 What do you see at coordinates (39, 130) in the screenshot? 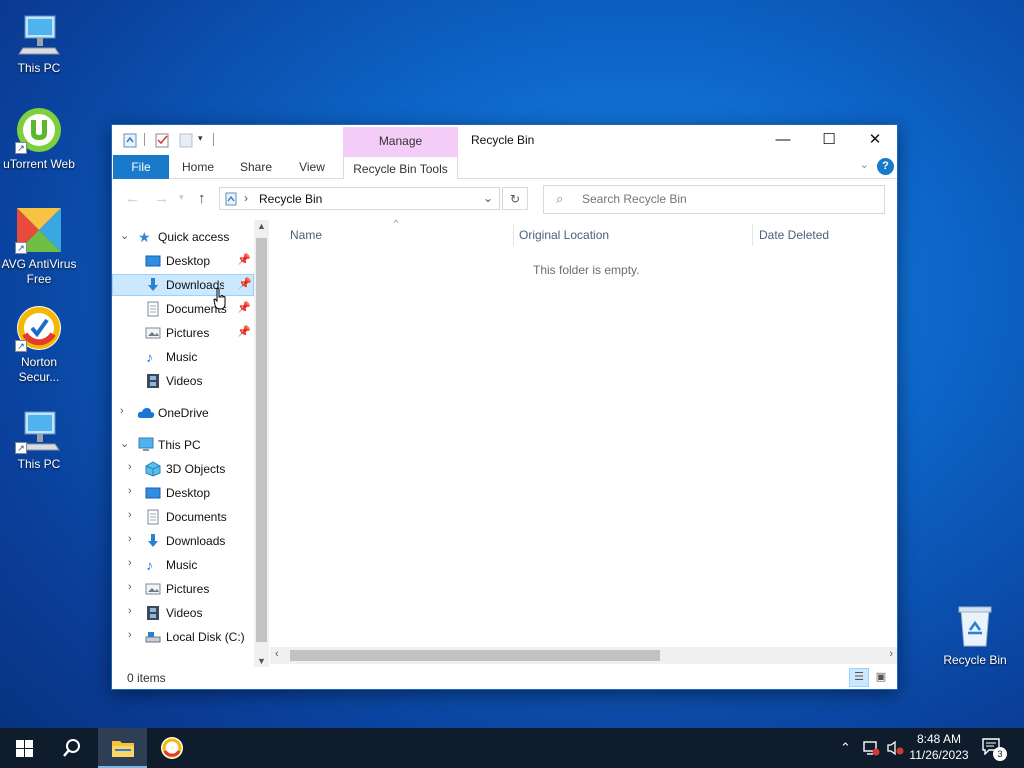
I see `utorrent-icon: ↗` at bounding box center [39, 130].